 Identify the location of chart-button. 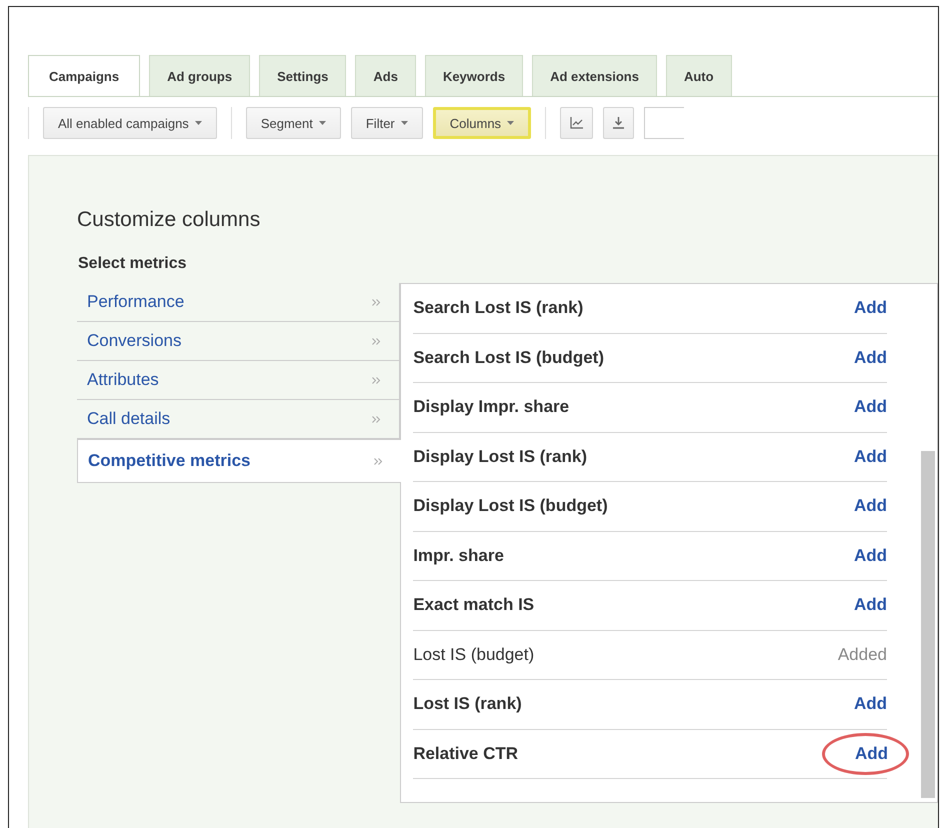
(577, 123).